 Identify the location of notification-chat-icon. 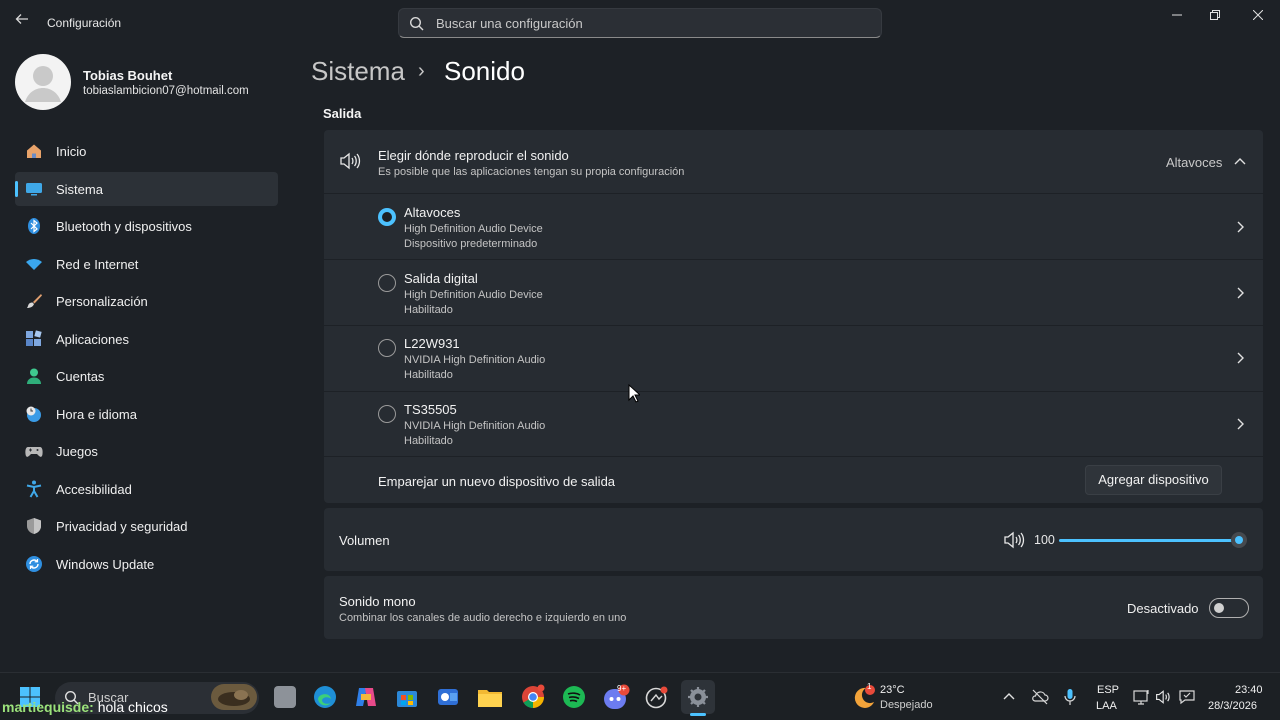
(1187, 697).